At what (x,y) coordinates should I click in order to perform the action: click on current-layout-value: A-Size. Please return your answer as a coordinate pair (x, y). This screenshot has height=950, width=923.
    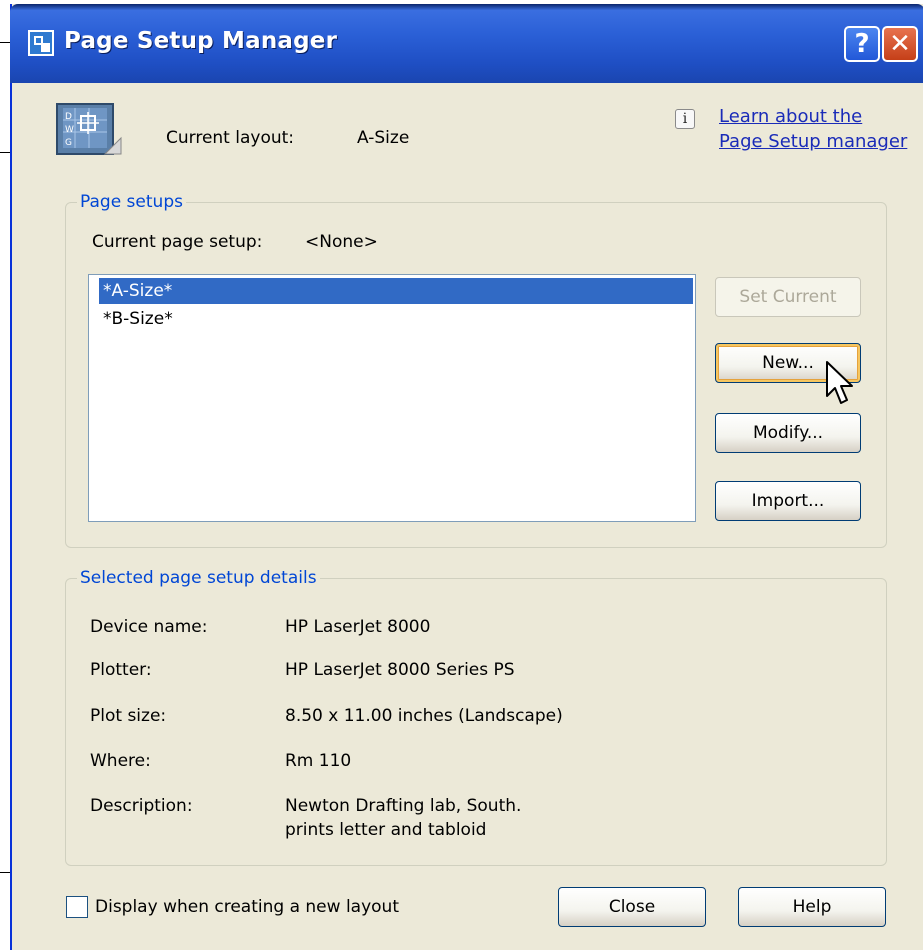
    Looking at the image, I should click on (383, 138).